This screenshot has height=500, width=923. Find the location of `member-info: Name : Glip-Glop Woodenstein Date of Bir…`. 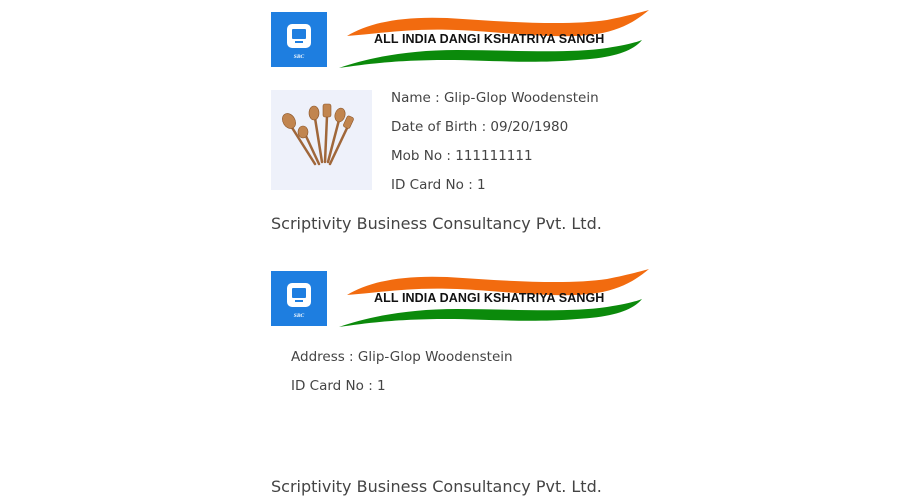

member-info: Name : Glip-Glop Woodenstein Date of Bir… is located at coordinates (495, 148).